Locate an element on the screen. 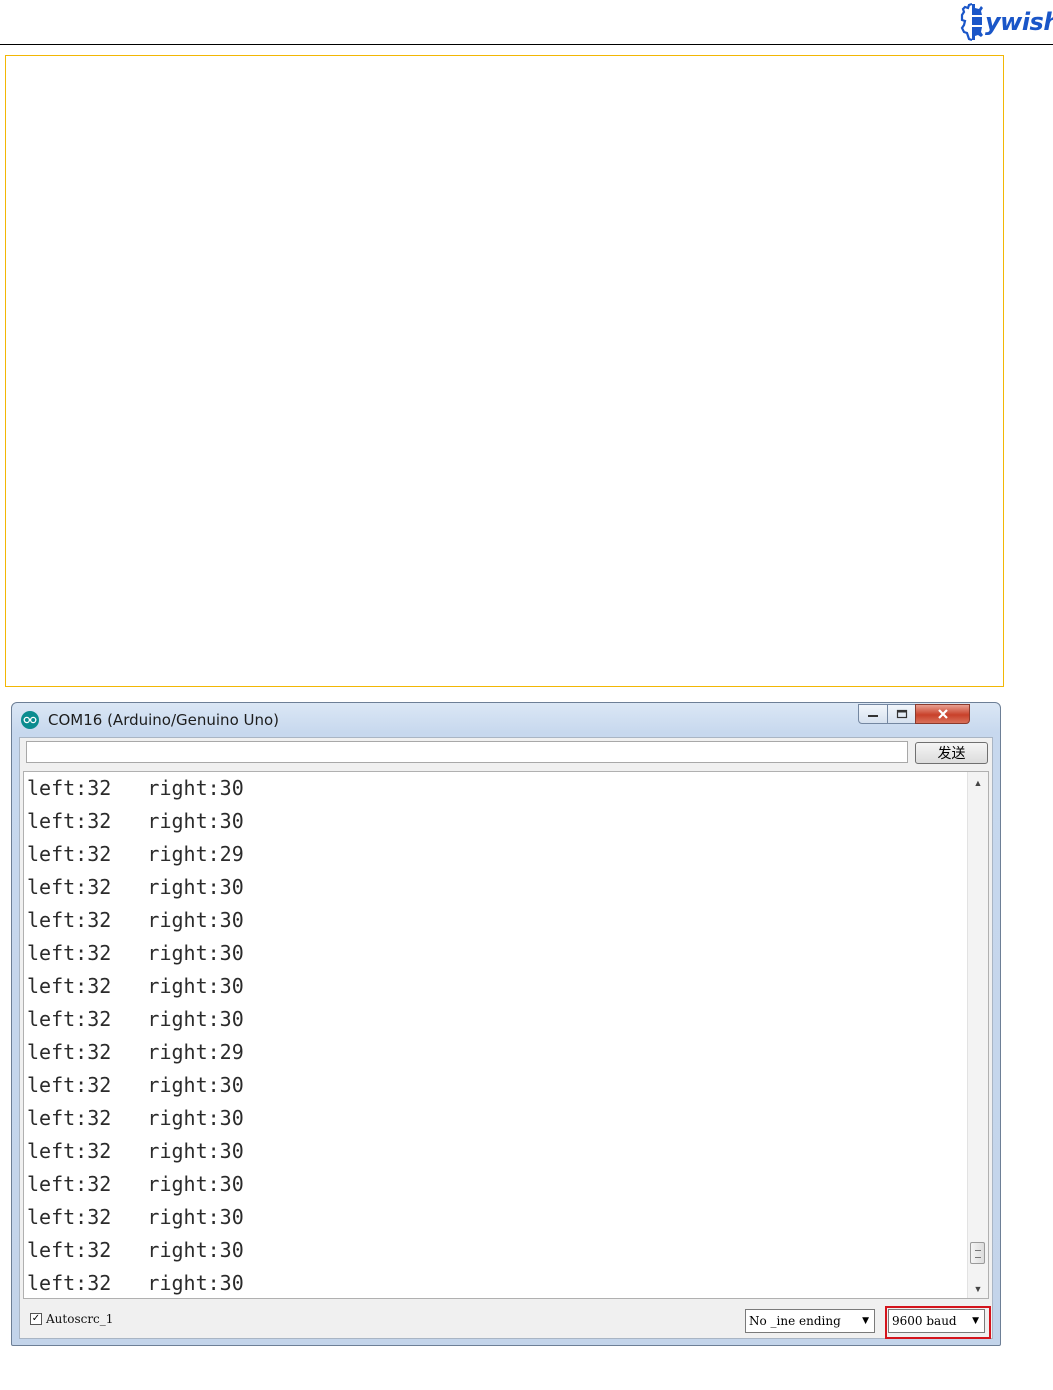 The width and height of the screenshot is (1053, 1390). minimize-icon is located at coordinates (873, 716).